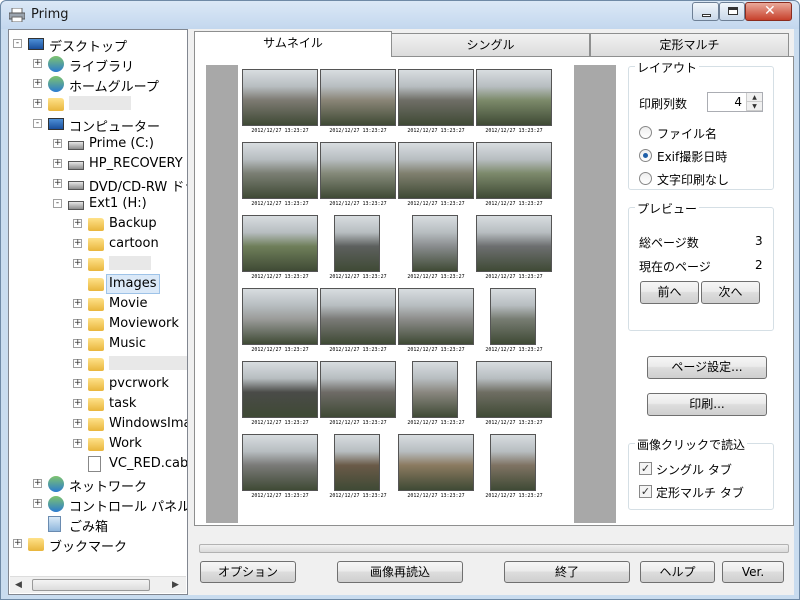  Describe the element at coordinates (645, 132) in the screenshot. I see `radio-filename` at that location.